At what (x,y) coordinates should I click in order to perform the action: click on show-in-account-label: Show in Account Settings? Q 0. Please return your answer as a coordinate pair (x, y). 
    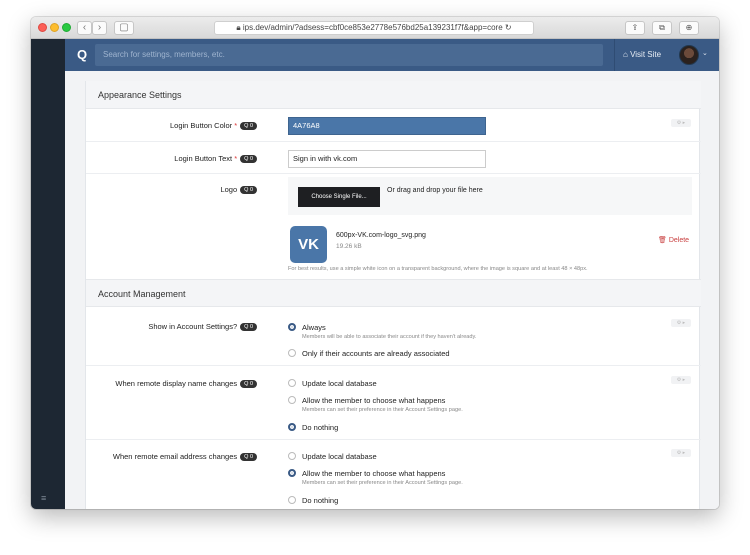
    Looking at the image, I should click on (202, 327).